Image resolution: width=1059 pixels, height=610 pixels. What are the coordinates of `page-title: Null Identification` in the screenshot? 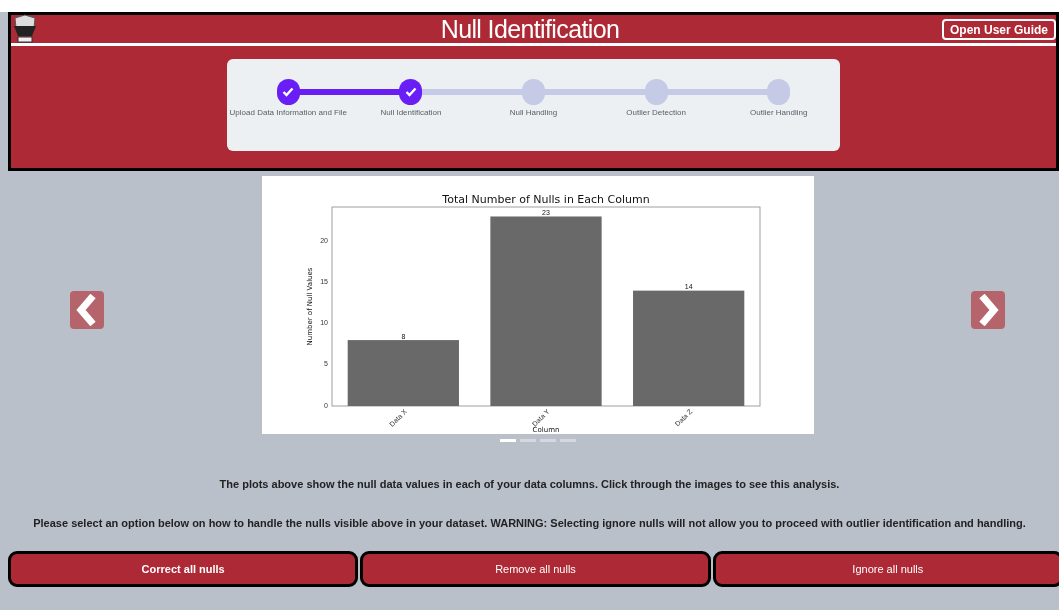 It's located at (530, 29).